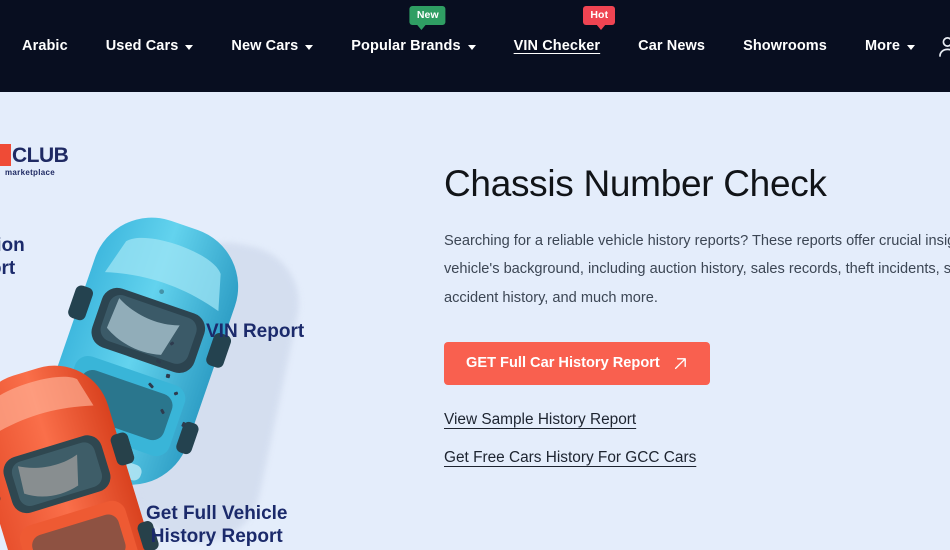 This screenshot has height=550, width=950. Describe the element at coordinates (406, 46) in the screenshot. I see `nav-item-label: Popular Brands` at that location.